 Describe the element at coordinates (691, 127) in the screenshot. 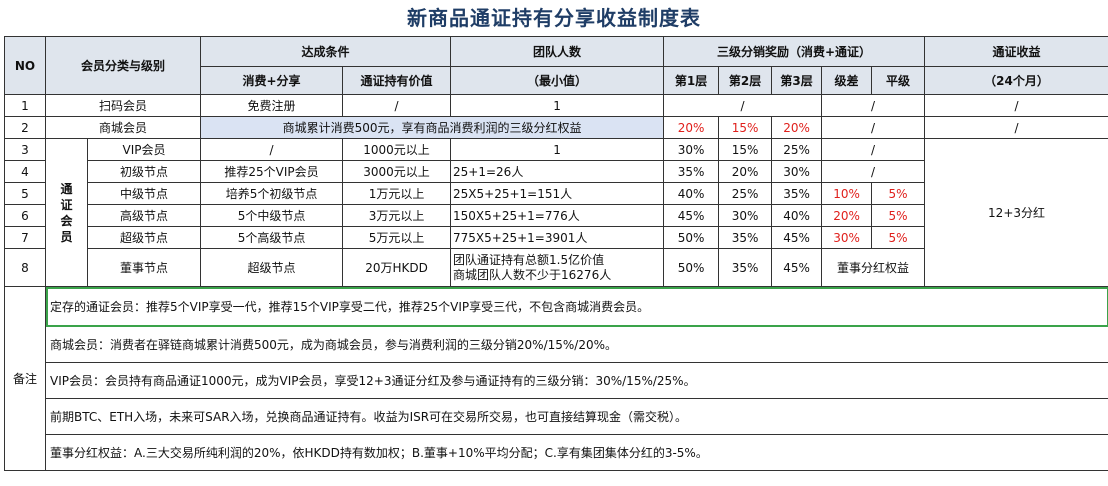

I see `row-l1: 20%` at that location.